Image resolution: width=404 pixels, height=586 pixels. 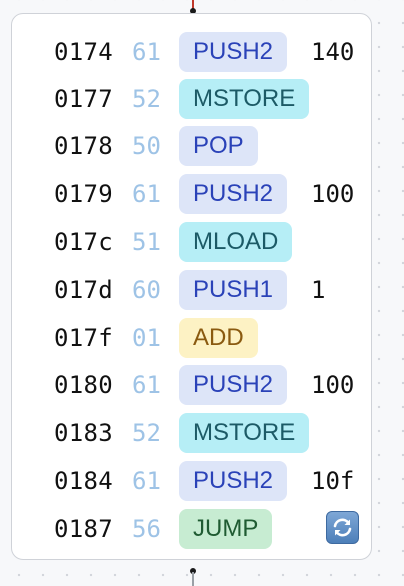 I want to click on opcode-hex: 01, so click(x=146, y=338).